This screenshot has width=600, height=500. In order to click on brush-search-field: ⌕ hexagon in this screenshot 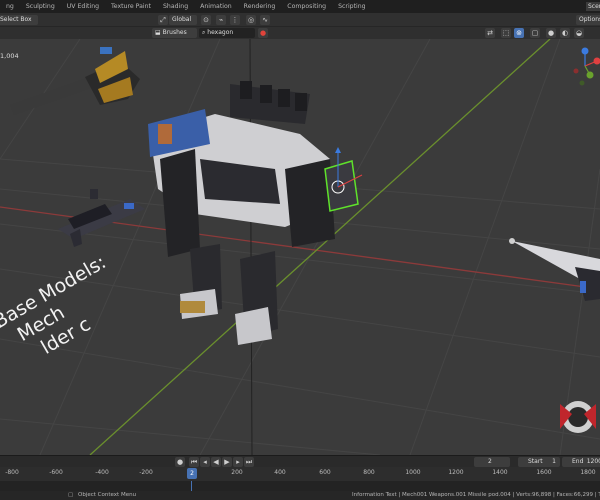, I will do `click(227, 33)`.